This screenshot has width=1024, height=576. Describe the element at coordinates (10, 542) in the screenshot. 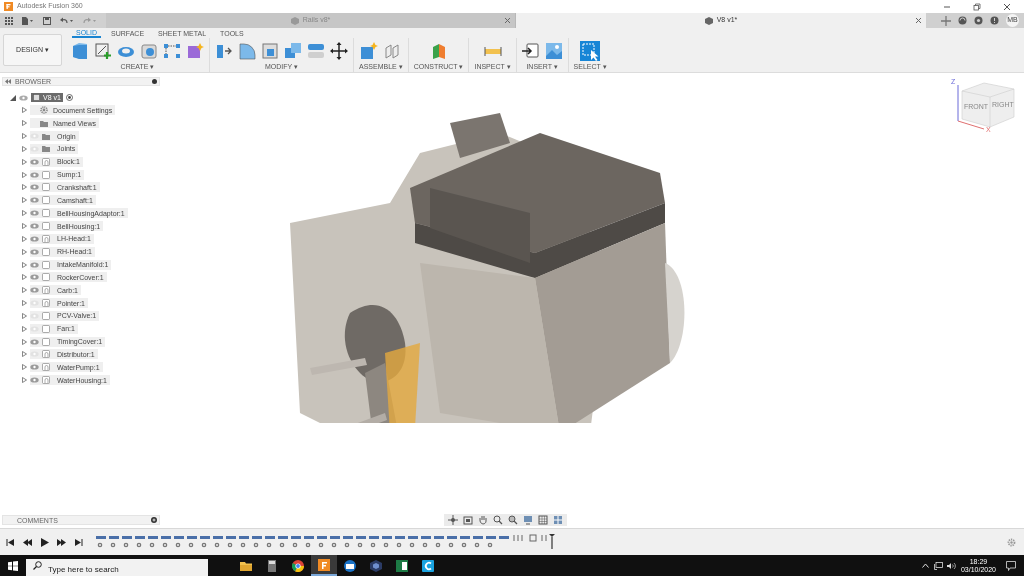

I see `first-step-icon` at that location.